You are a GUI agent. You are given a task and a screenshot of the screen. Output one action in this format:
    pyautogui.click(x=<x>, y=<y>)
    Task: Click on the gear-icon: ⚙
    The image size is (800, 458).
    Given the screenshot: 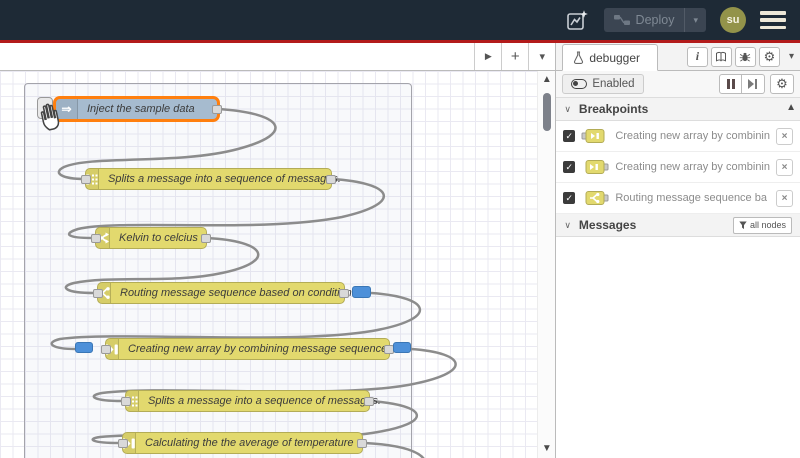 What is the action you would take?
    pyautogui.click(x=769, y=56)
    